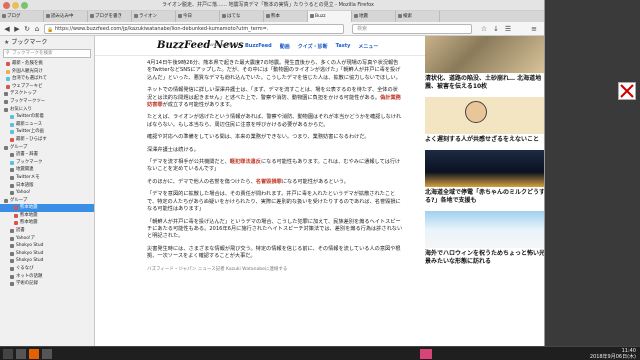  Describe the element at coordinates (320, 353) in the screenshot. I see `taskbar: 11:40 2018年9月06日(木)` at that location.